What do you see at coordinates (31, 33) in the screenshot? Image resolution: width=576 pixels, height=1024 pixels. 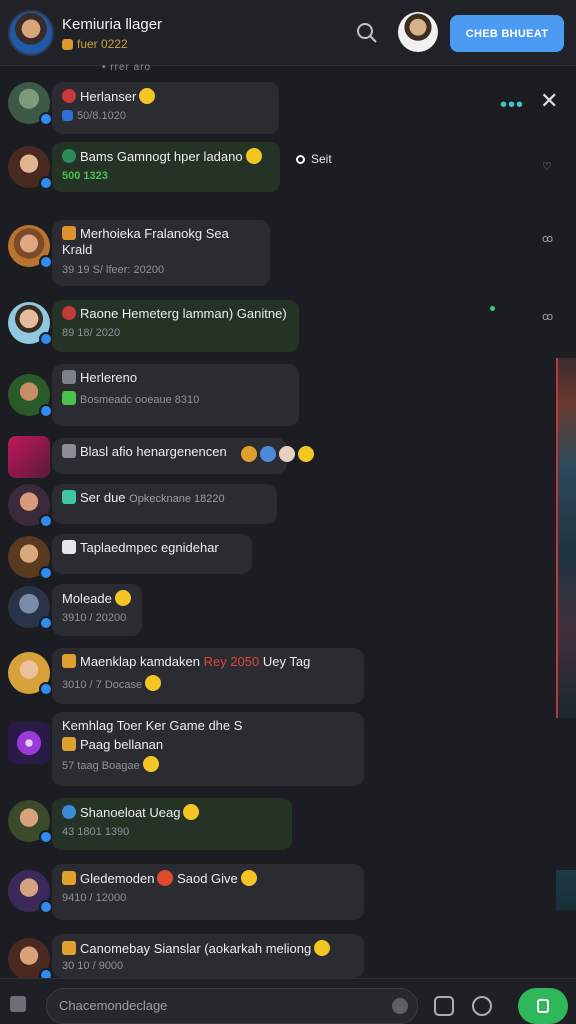 I see `group-avatar` at bounding box center [31, 33].